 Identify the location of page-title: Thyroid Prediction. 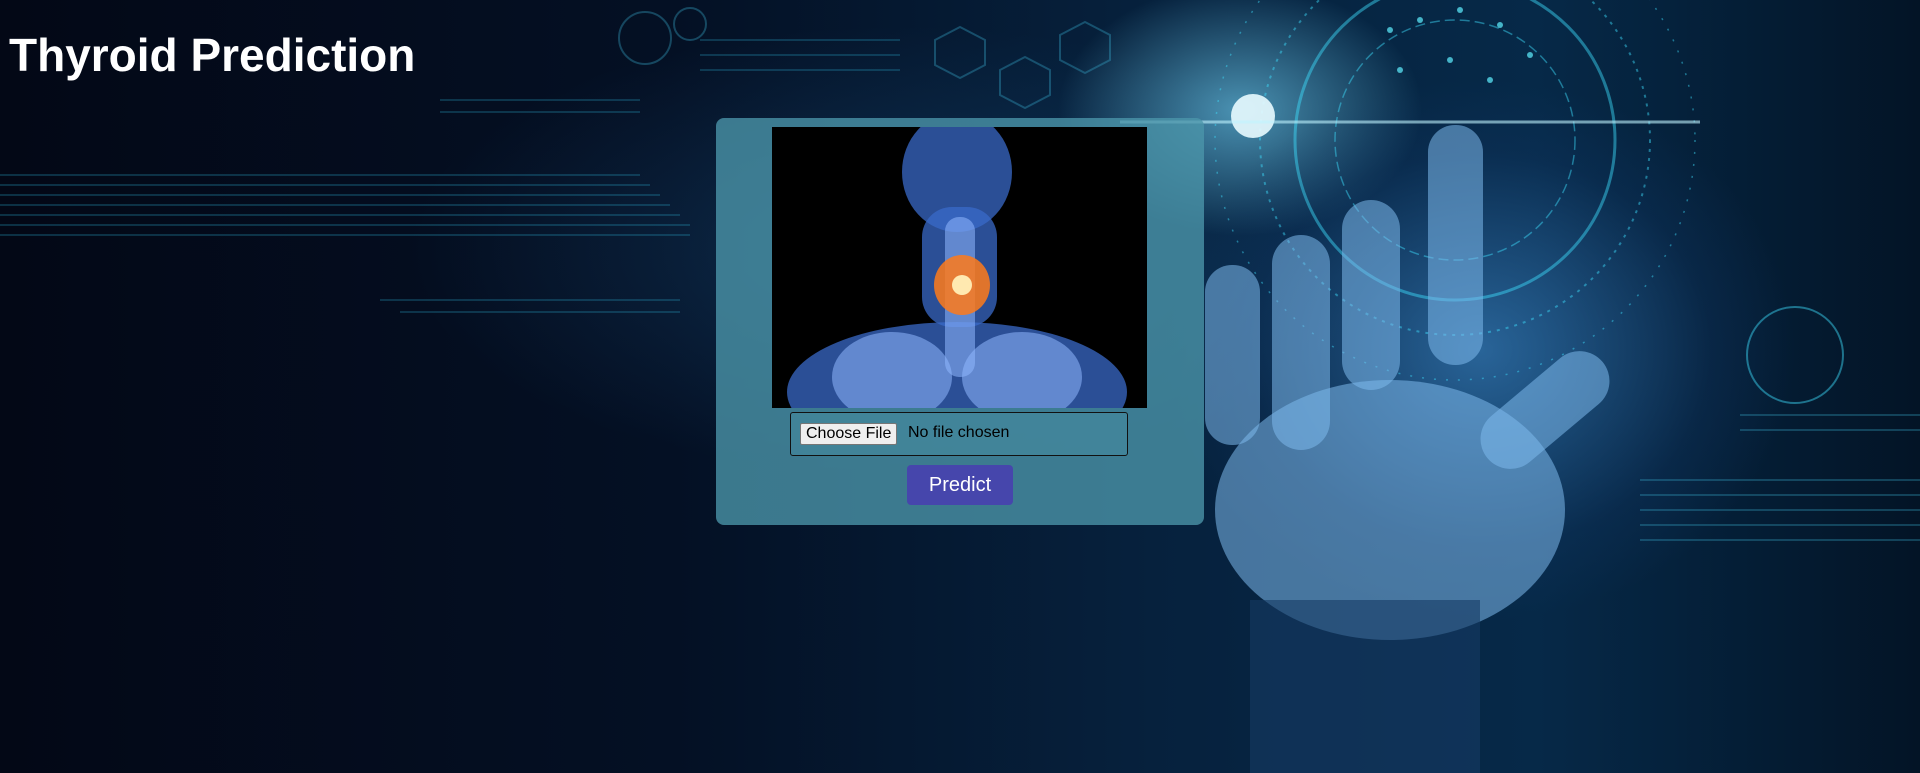
(212, 55).